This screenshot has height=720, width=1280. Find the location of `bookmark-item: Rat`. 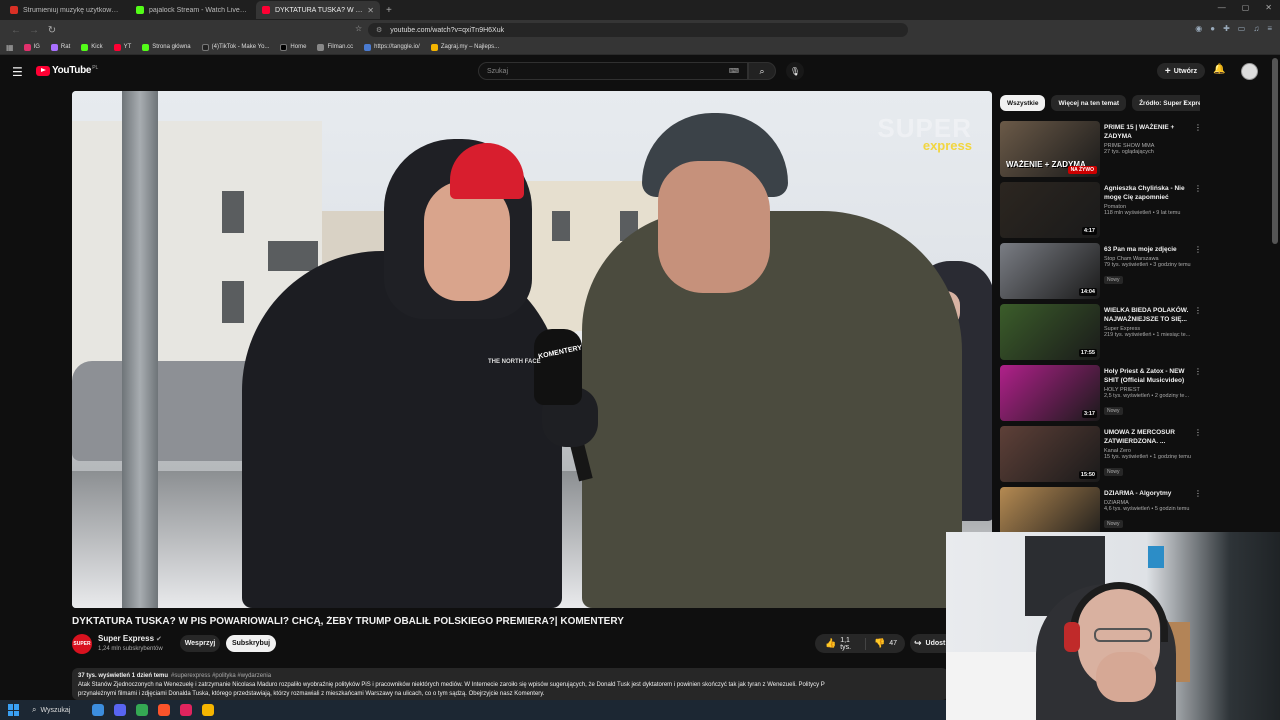

bookmark-item: Rat is located at coordinates (60, 47).